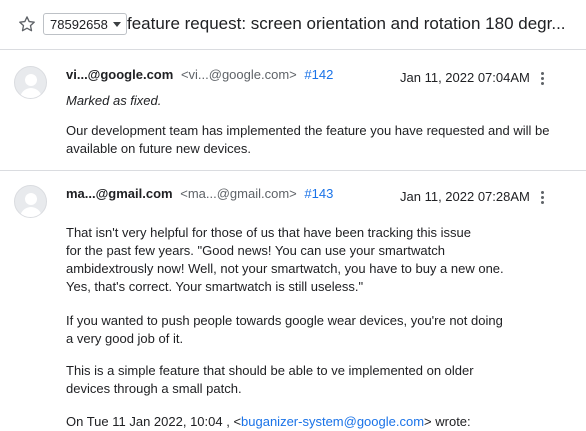  I want to click on quoted-email-link: buganizer-system@google.com, so click(332, 421).